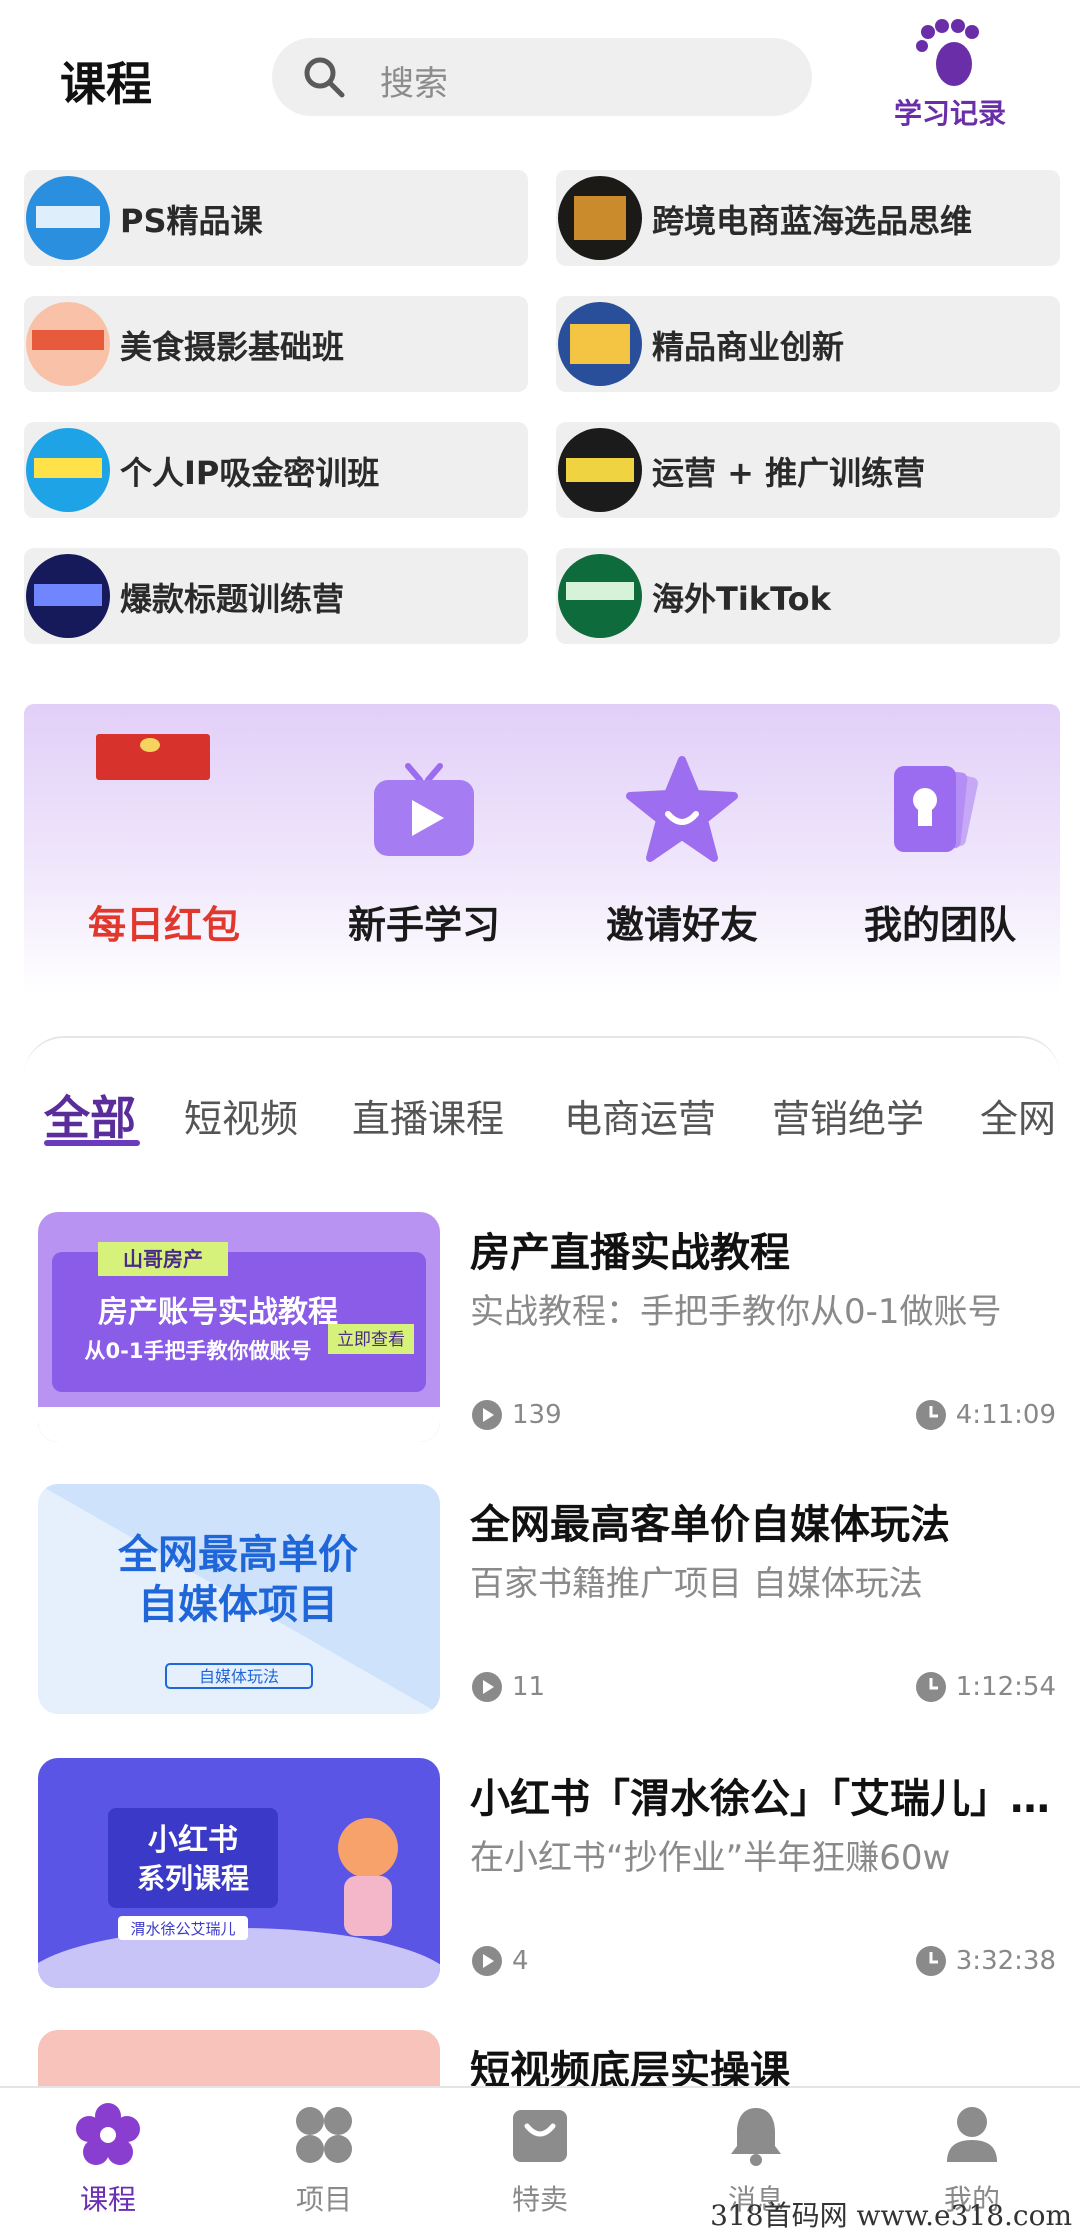 The image size is (1080, 2236). I want to click on course-subtitle: 实战教程：手把手教你从0-1做账号, so click(736, 1312).